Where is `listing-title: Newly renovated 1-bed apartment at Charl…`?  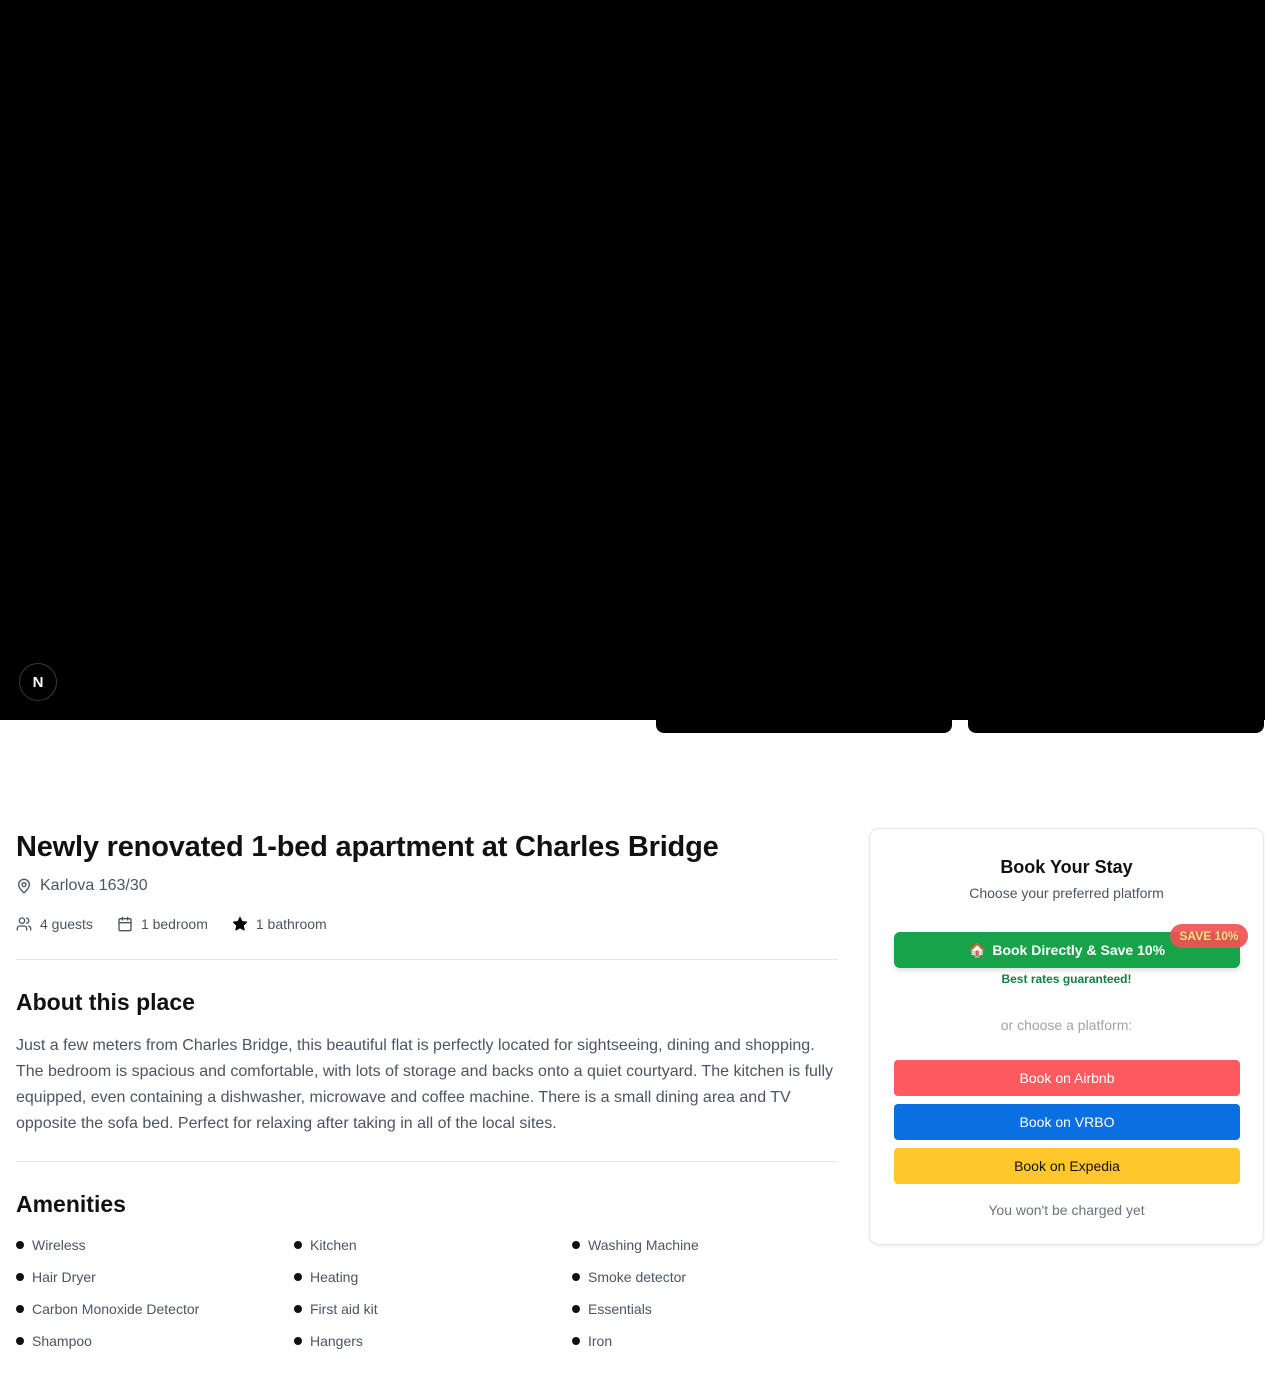
listing-title: Newly renovated 1-bed apartment at Charl… is located at coordinates (367, 847).